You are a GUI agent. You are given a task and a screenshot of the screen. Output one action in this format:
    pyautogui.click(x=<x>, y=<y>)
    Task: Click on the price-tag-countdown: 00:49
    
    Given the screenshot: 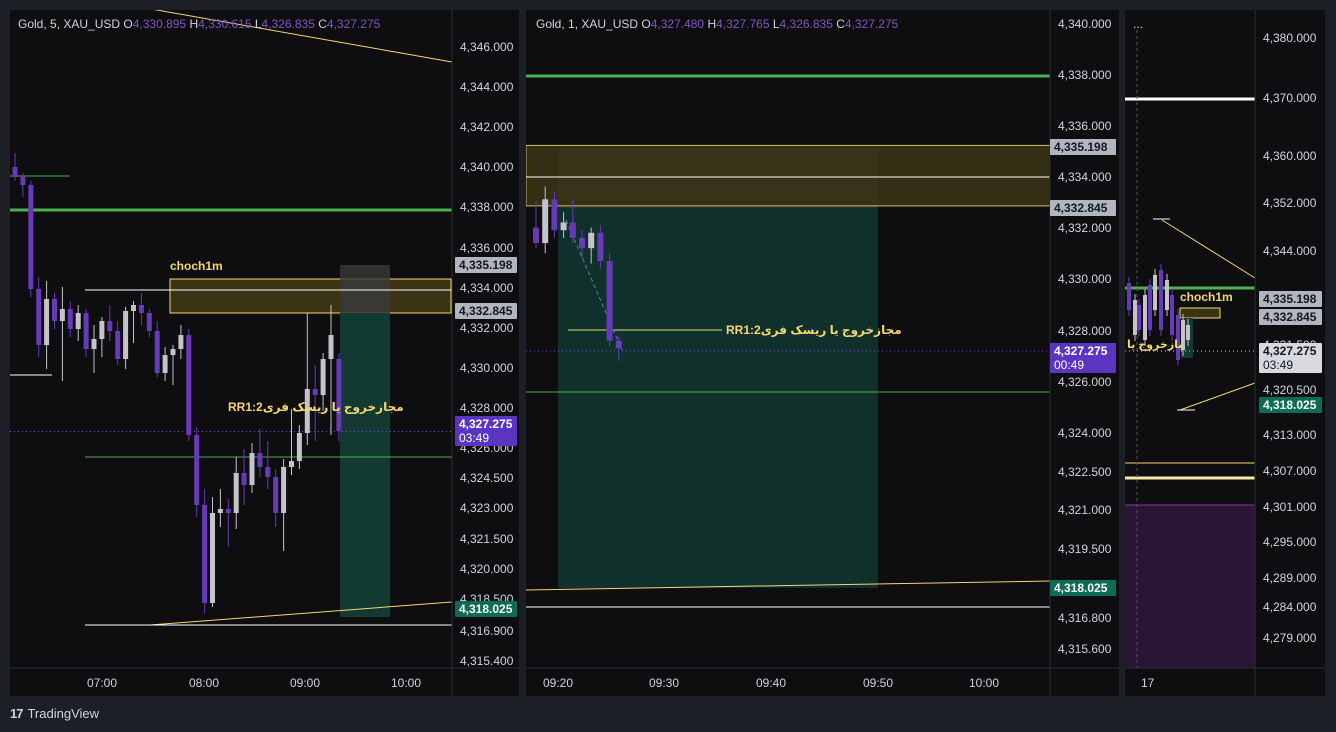 What is the action you would take?
    pyautogui.click(x=1069, y=365)
    